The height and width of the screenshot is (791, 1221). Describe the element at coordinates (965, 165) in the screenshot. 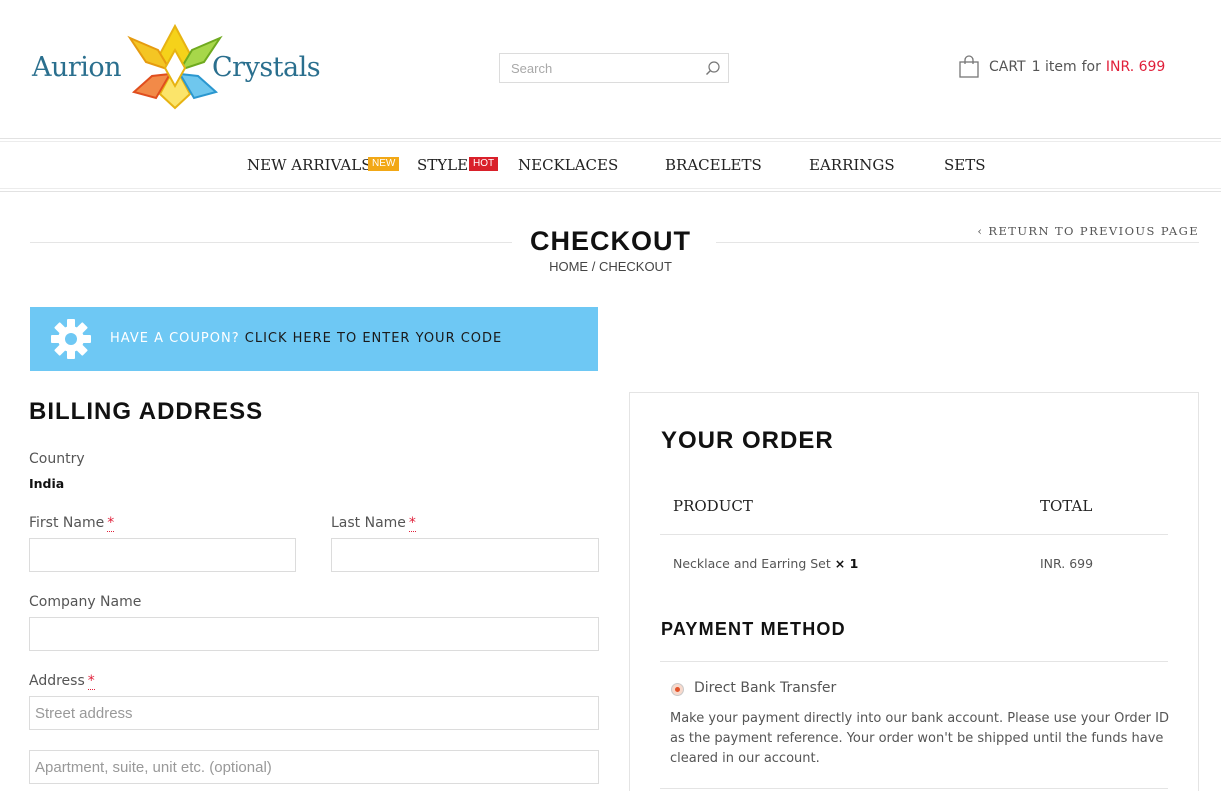

I see `nav-item-sets: SETS` at that location.